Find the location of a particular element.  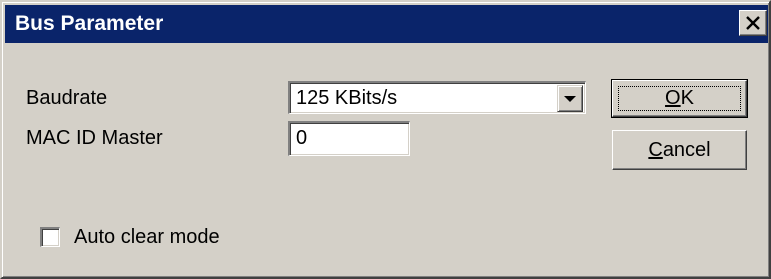

focus-ring is located at coordinates (679, 98).